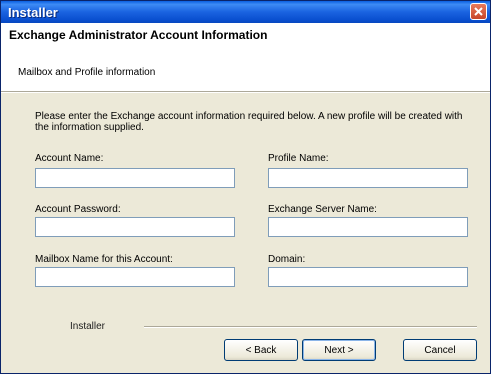  Describe the element at coordinates (87, 72) in the screenshot. I see `page-subtitle: Mailbox and Profile information` at that location.